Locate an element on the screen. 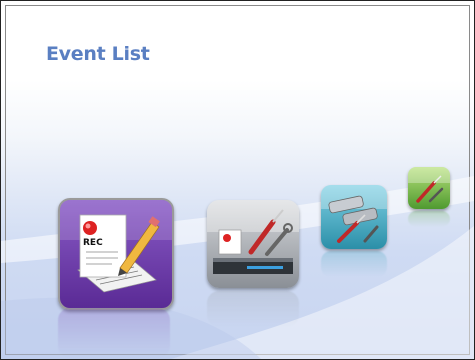 The height and width of the screenshot is (360, 475). menu-item-camera-setup is located at coordinates (354, 217).